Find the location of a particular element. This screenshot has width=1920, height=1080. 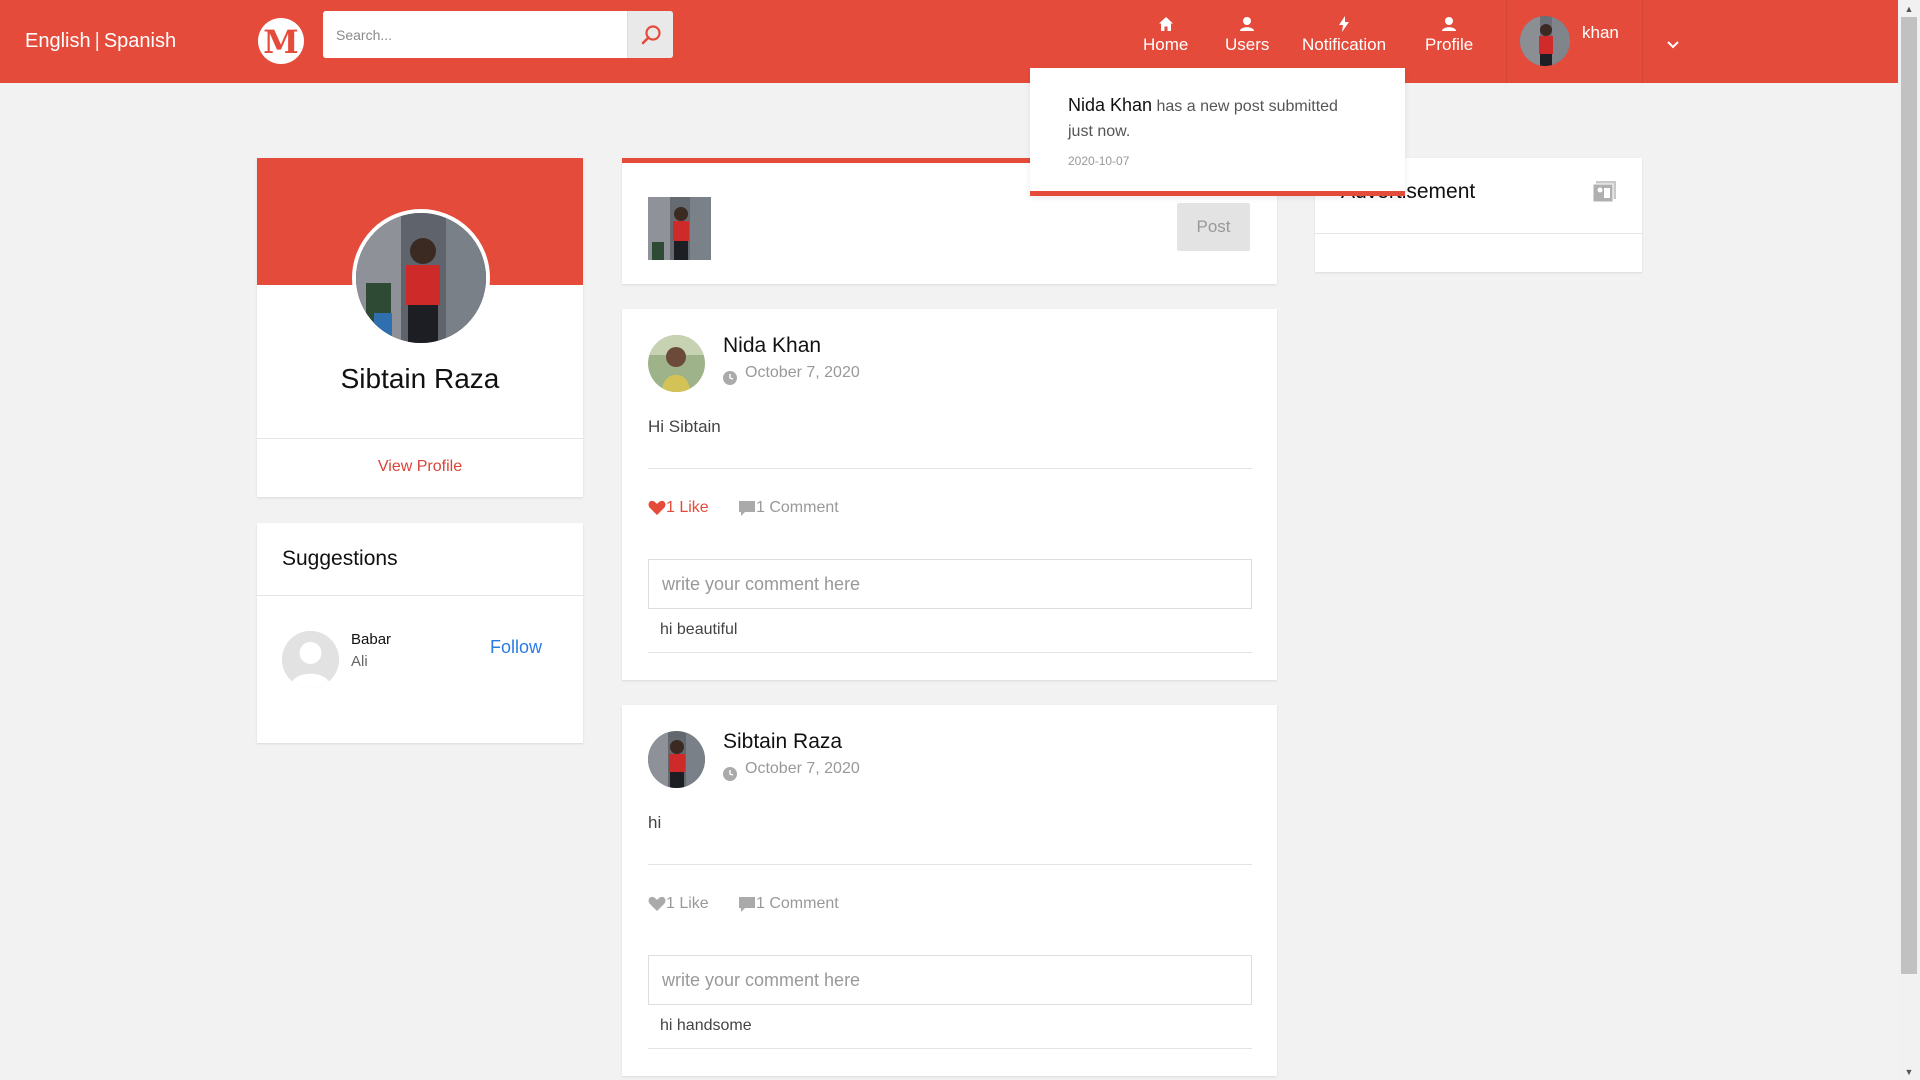

follow-button: Follow is located at coordinates (516, 647).